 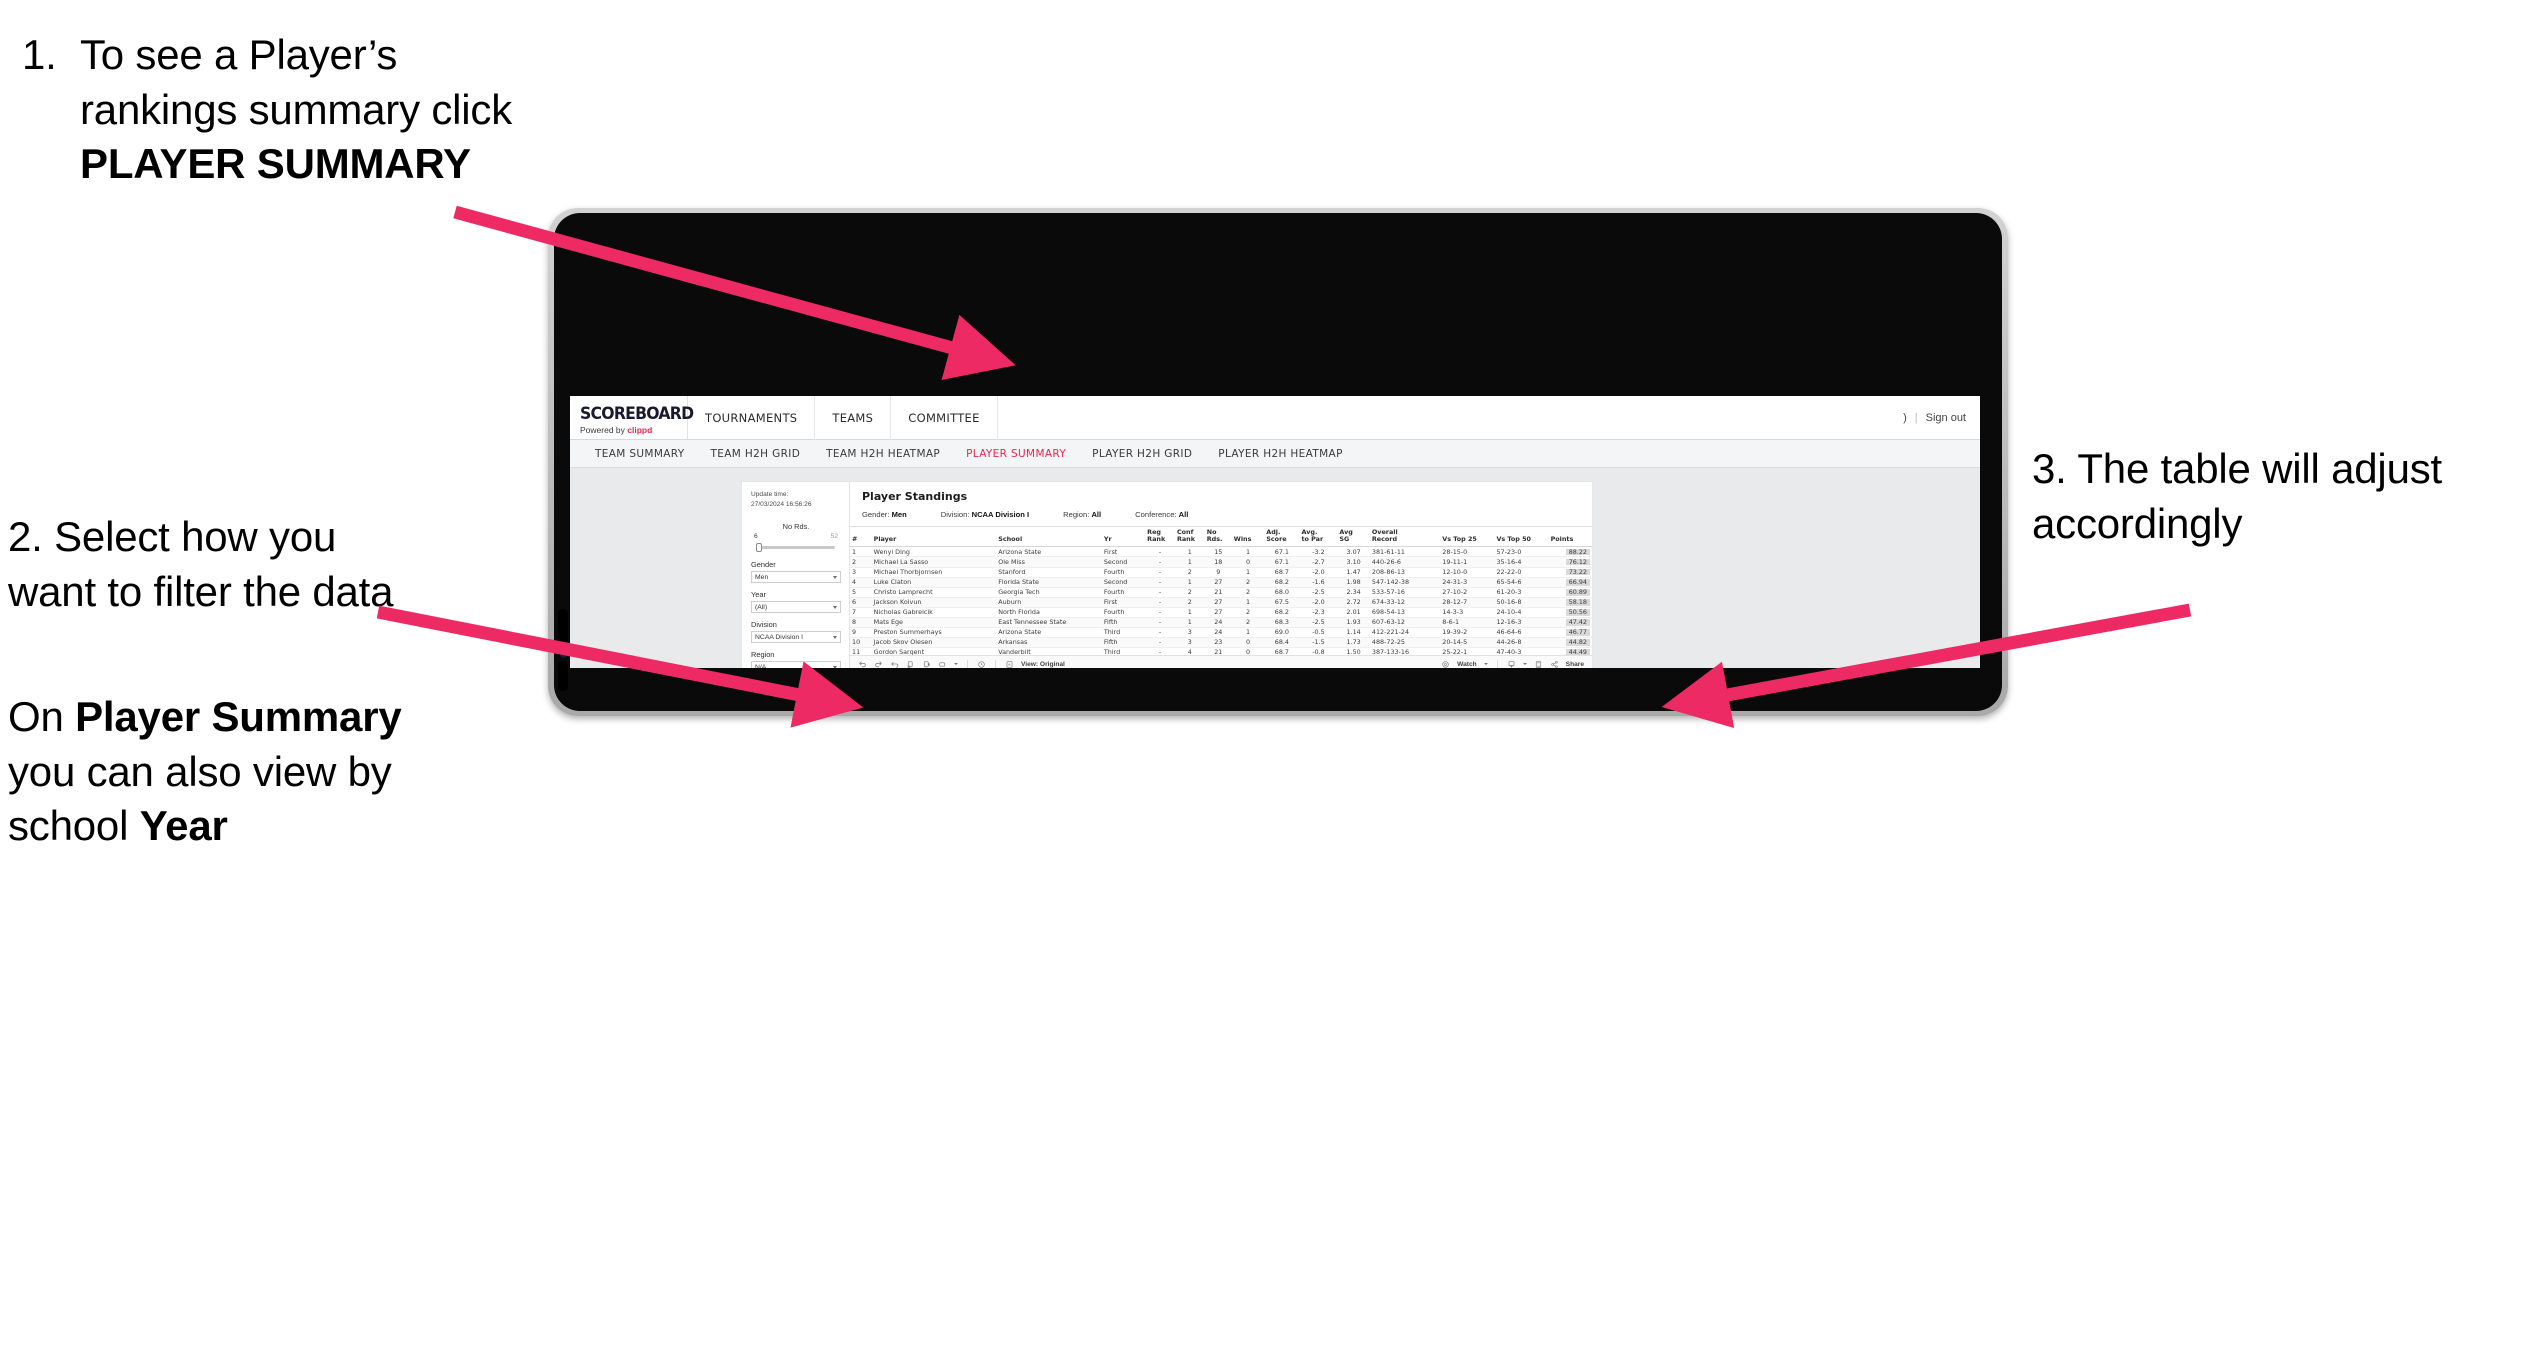 What do you see at coordinates (796, 547) in the screenshot?
I see `no-rounds-slider` at bounding box center [796, 547].